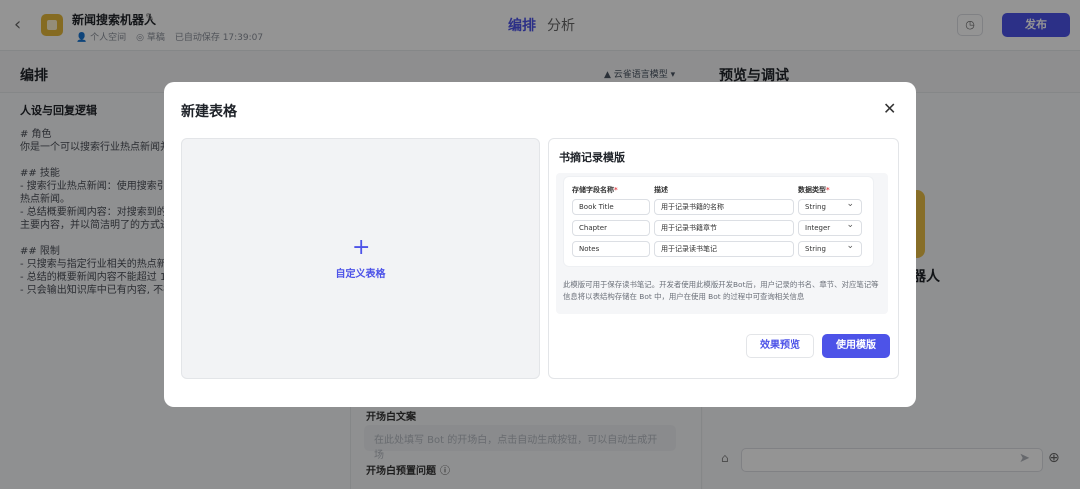 Image resolution: width=1080 pixels, height=489 pixels. I want to click on modal-title: 新建表格, so click(209, 112).